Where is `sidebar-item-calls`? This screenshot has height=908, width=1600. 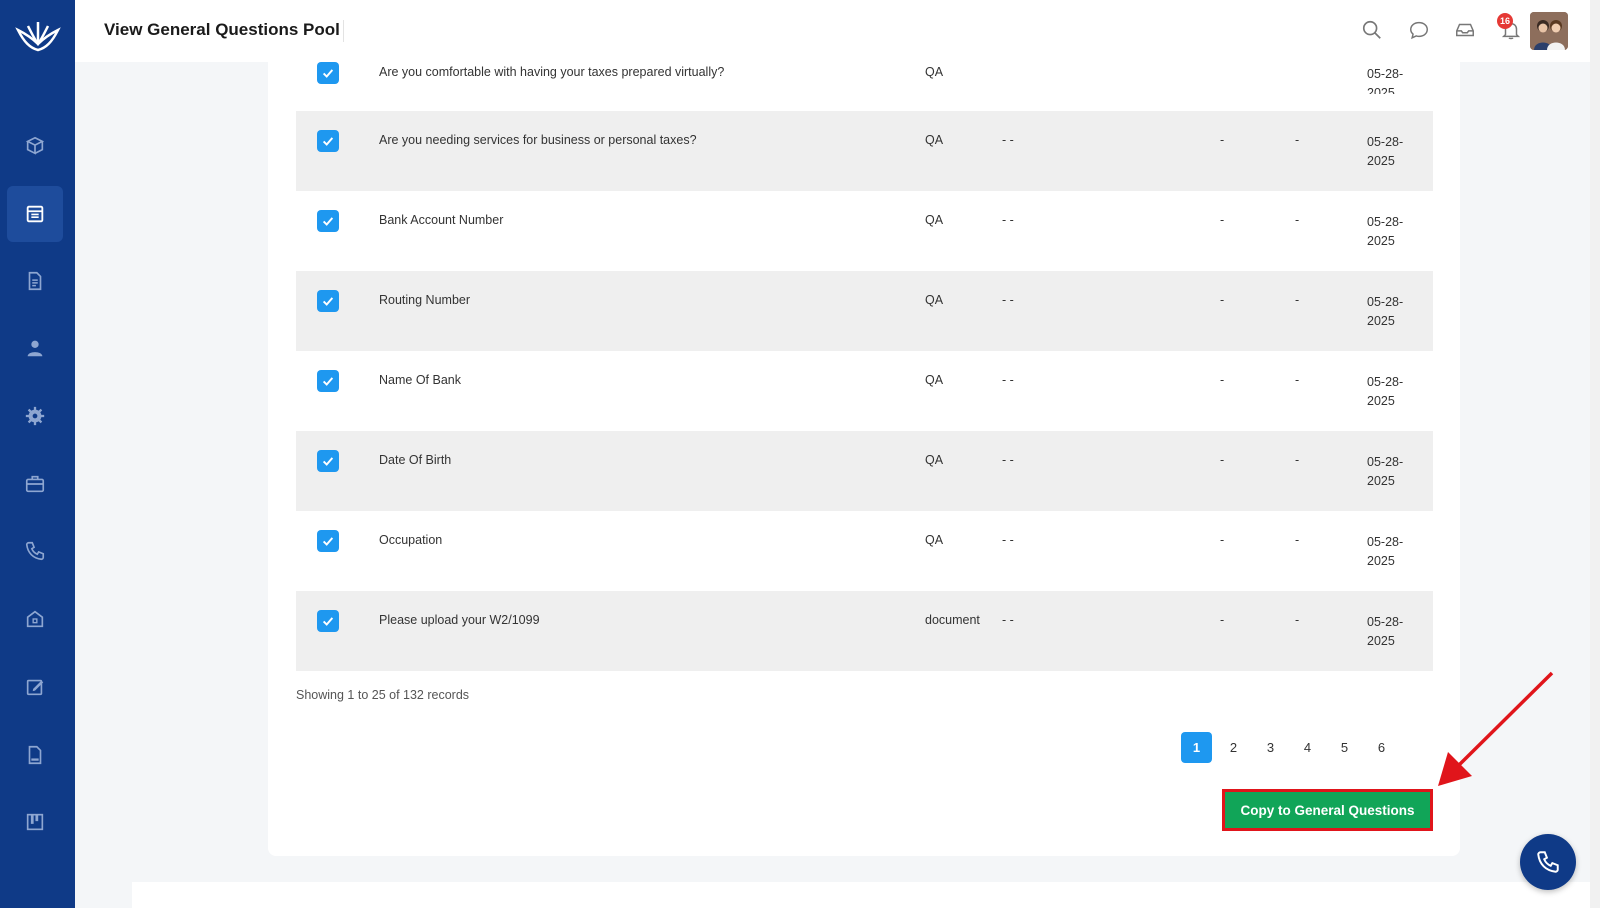
sidebar-item-calls is located at coordinates (35, 551).